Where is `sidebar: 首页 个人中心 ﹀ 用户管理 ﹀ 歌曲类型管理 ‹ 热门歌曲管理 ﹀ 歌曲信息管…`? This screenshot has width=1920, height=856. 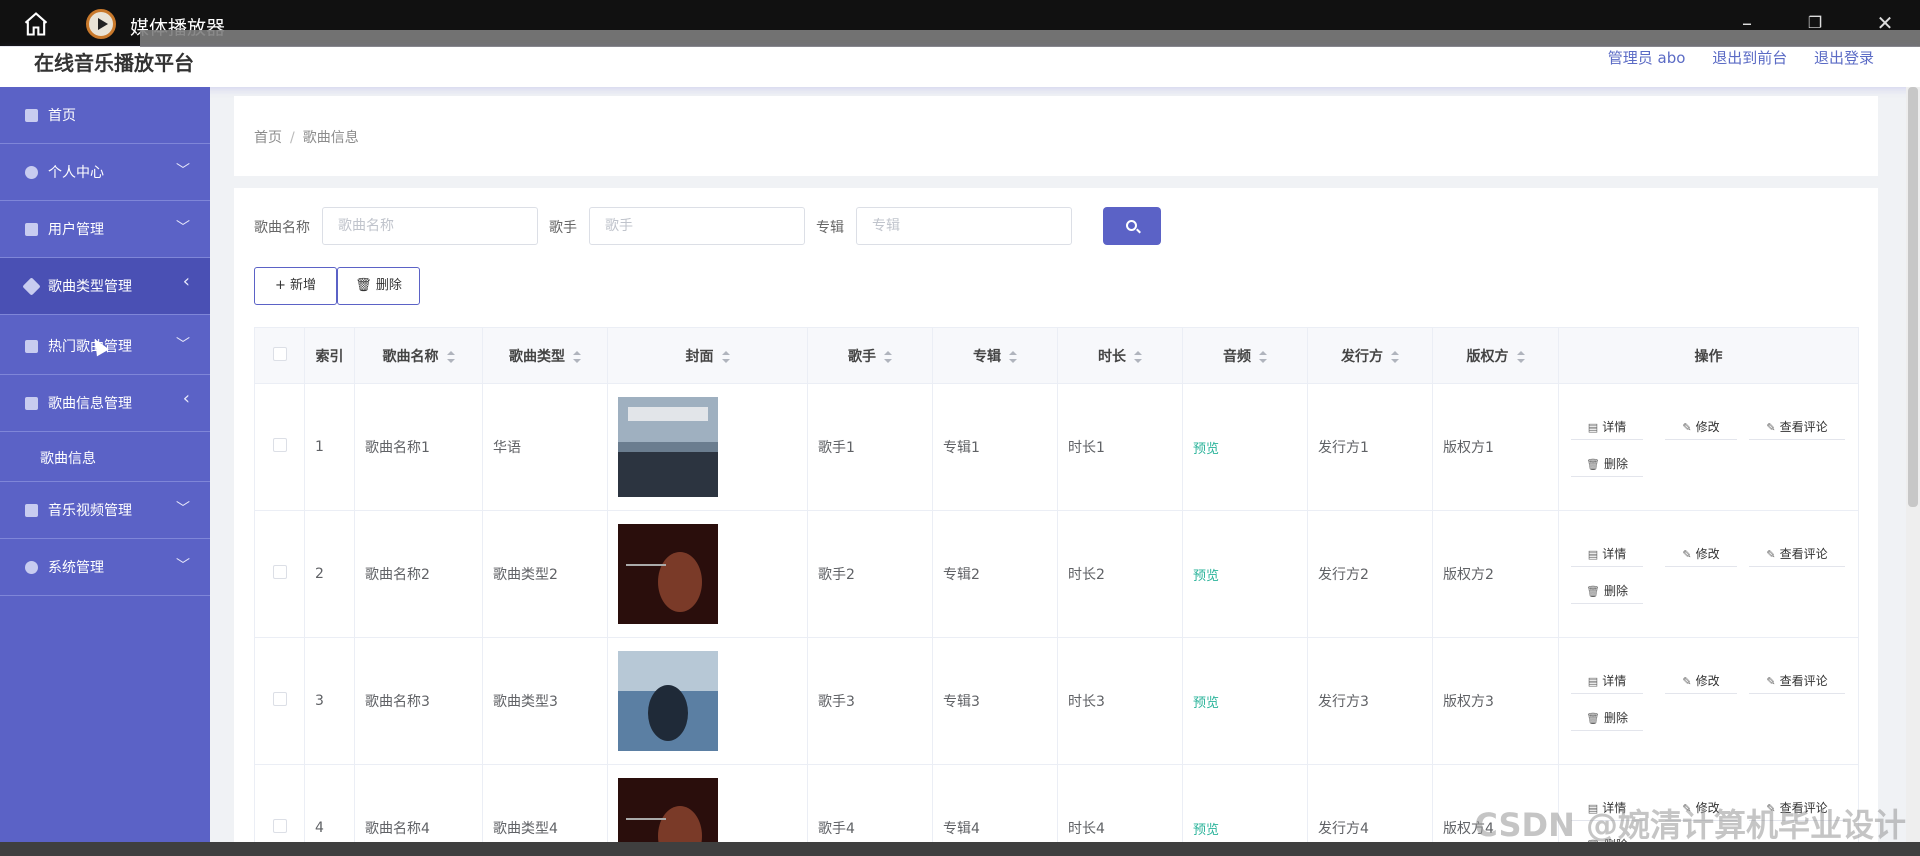
sidebar: 首页 个人中心 ﹀ 用户管理 ﹀ 歌曲类型管理 ‹ 热门歌曲管理 ﹀ 歌曲信息管… is located at coordinates (105, 471).